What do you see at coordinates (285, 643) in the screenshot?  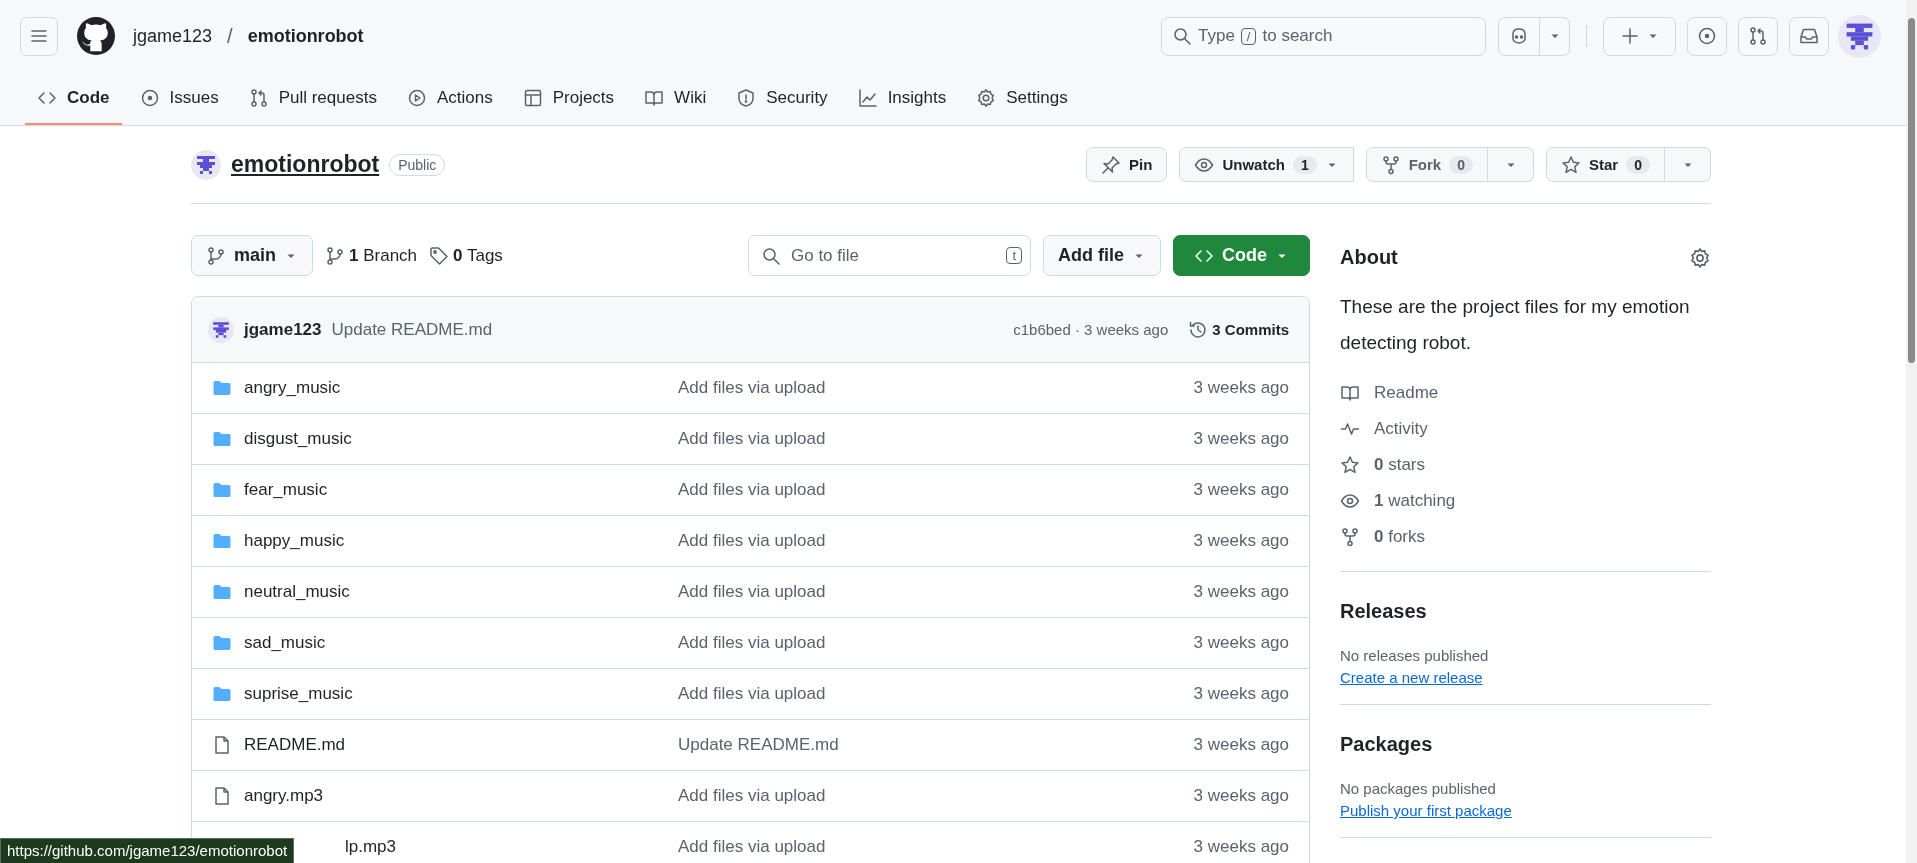 I see `file-name: sad_music` at bounding box center [285, 643].